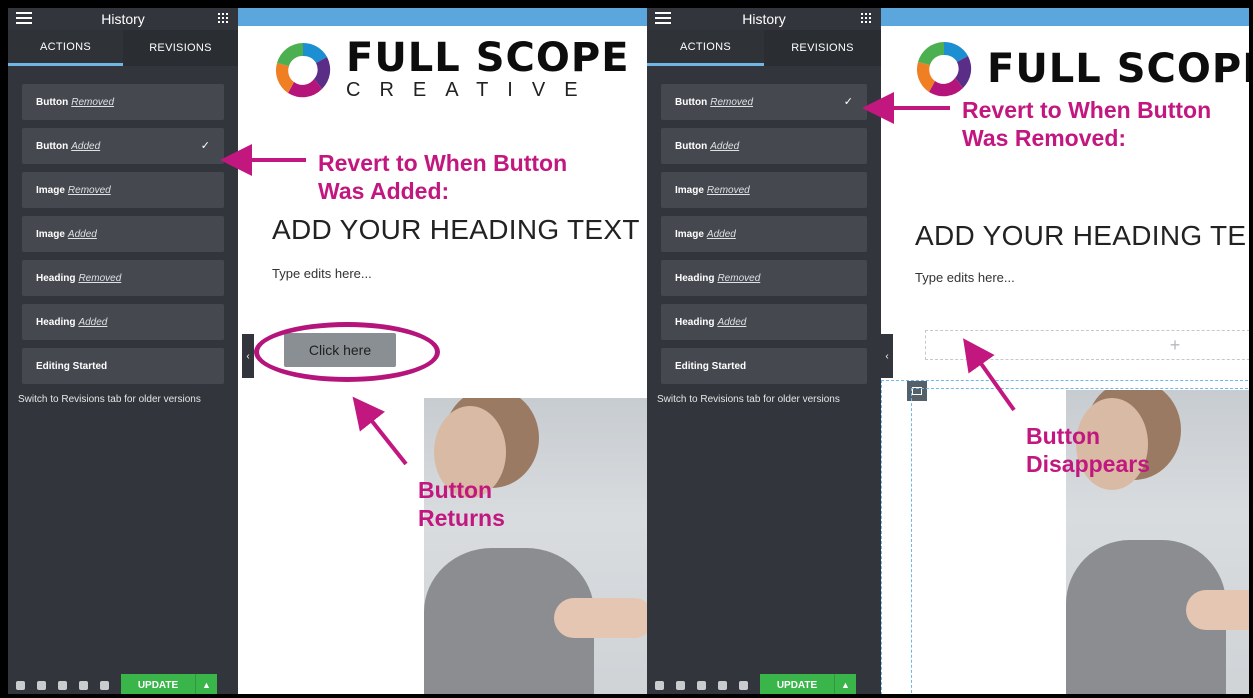  What do you see at coordinates (380, 431) in the screenshot?
I see `arrow-to-click-button` at bounding box center [380, 431].